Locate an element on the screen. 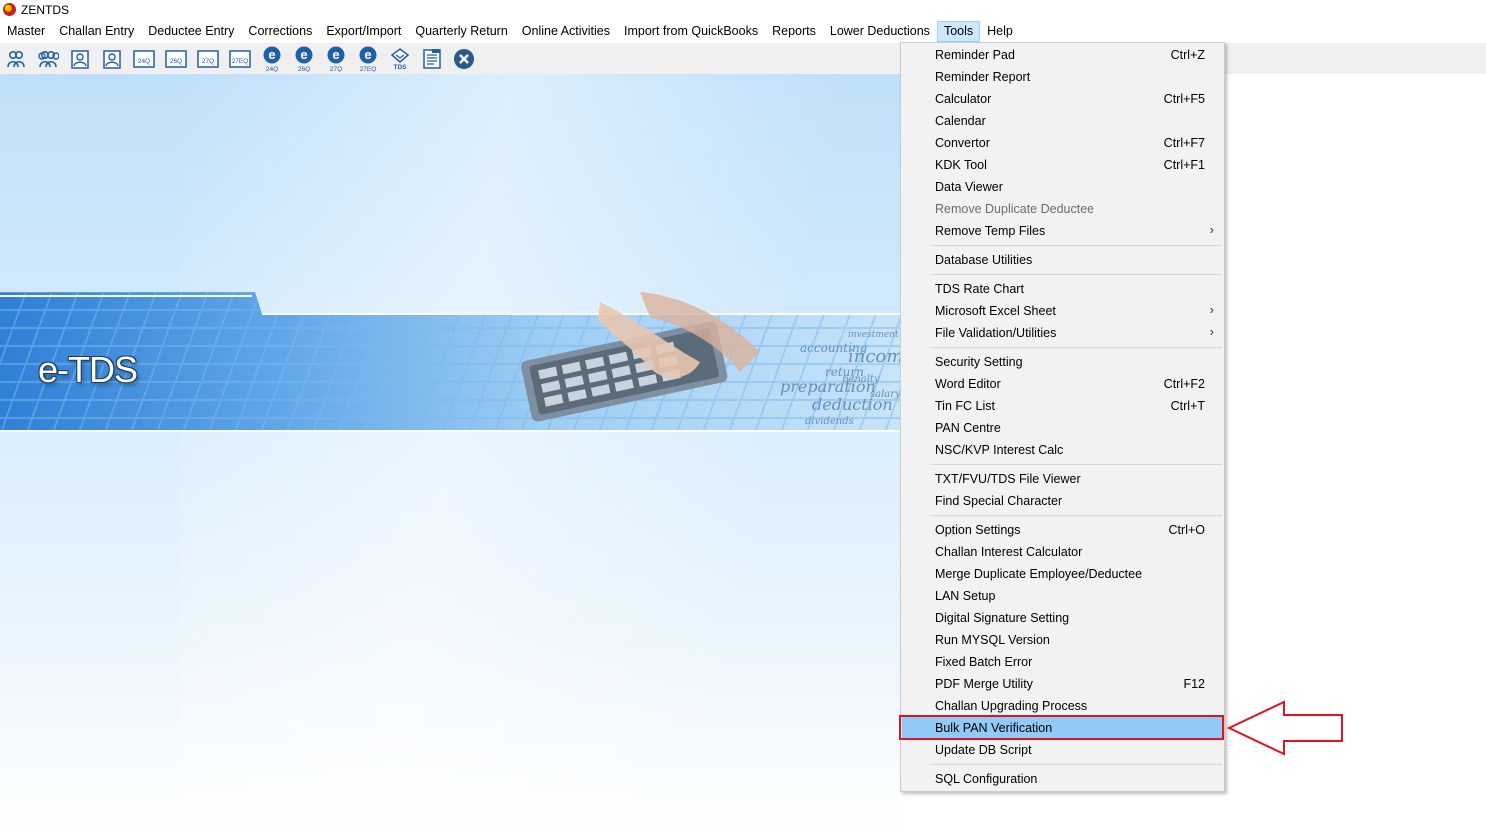 The height and width of the screenshot is (840, 1486). tools-menu-item-lan-setup: LAN Setup is located at coordinates (1062, 596).